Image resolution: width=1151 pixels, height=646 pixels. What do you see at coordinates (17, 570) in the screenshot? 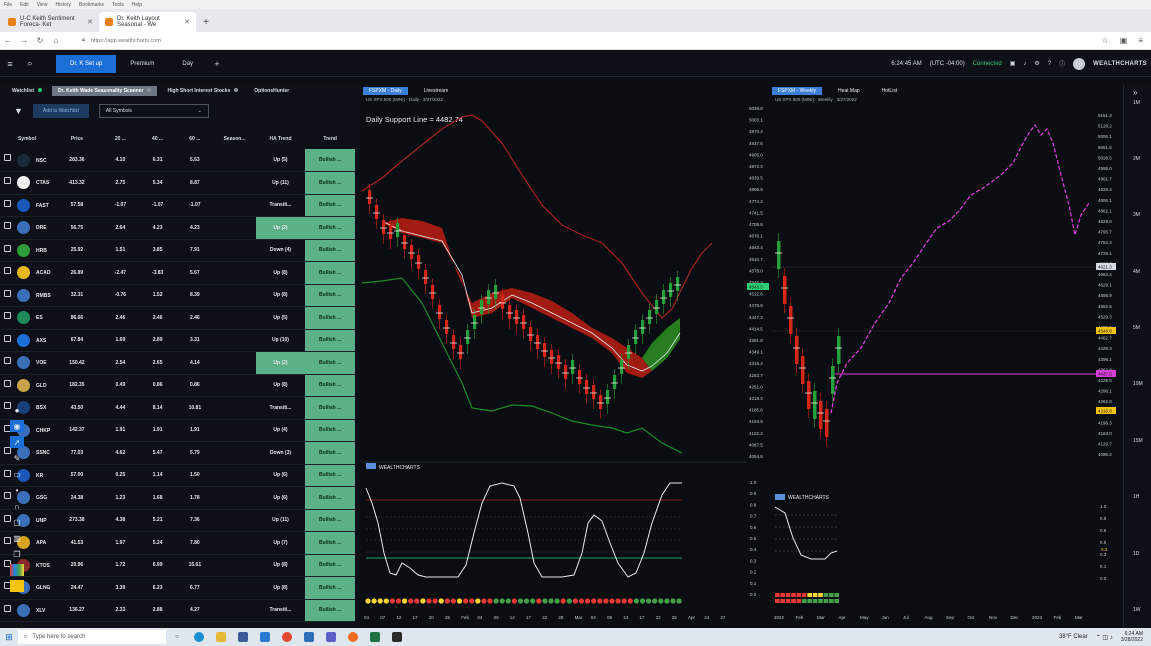
I see `color-swatch-multicolor` at bounding box center [17, 570].